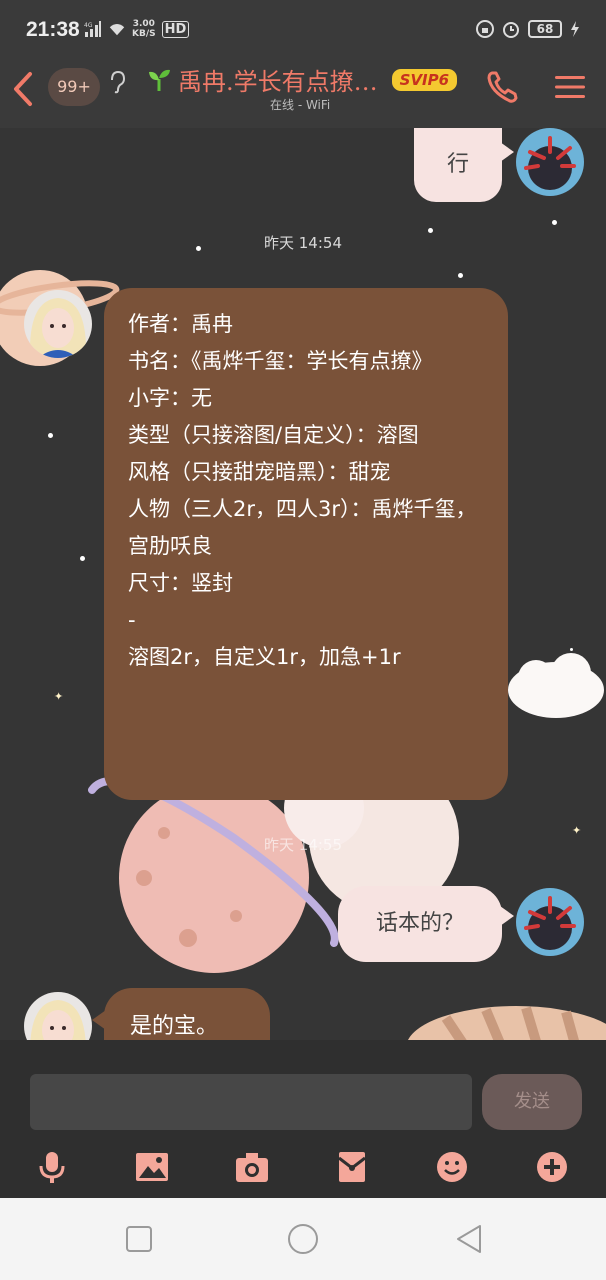  I want to click on message-text: 是的宝。, so click(174, 1026).